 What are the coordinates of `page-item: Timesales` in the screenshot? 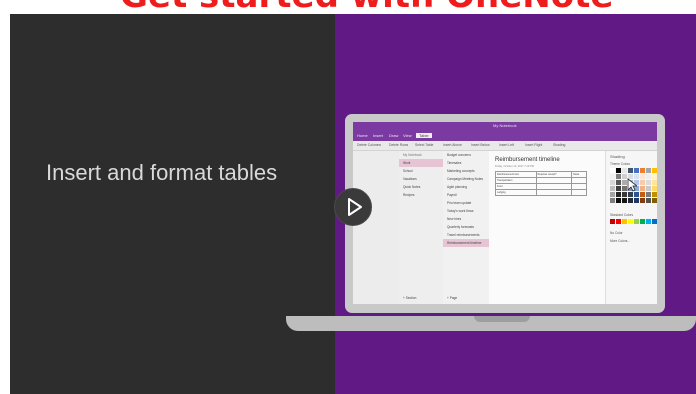 It's located at (466, 163).